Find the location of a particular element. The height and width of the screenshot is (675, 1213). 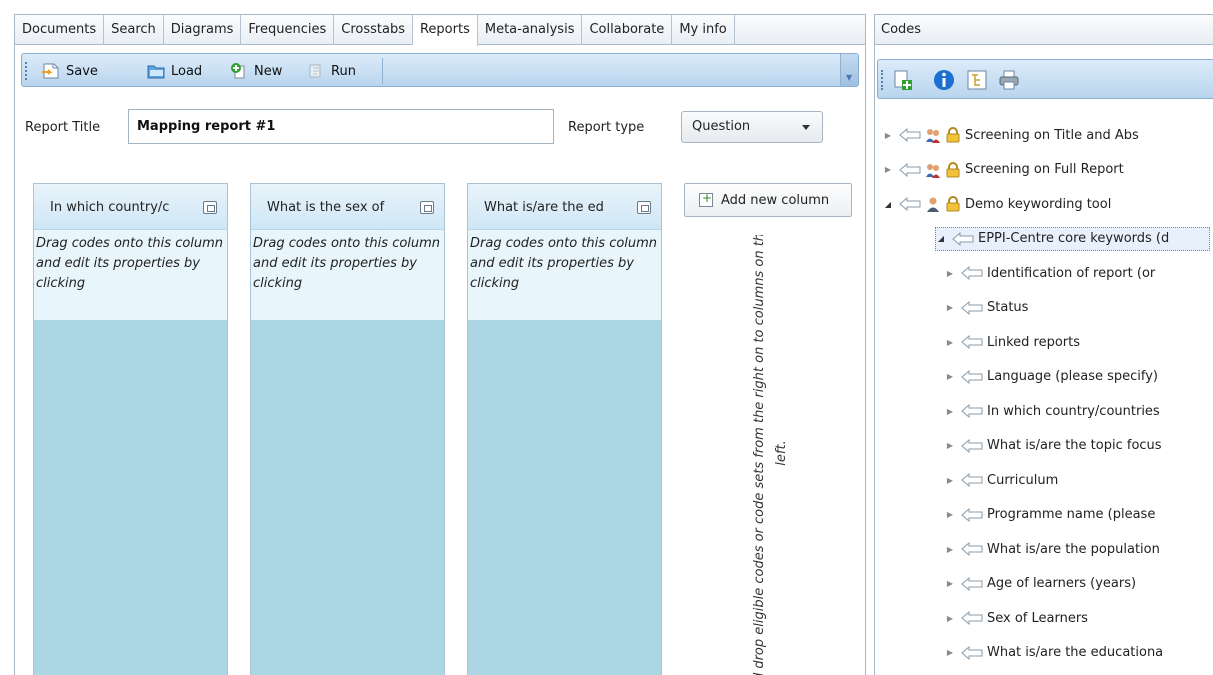

code-tree-item: ▶ Linked reports is located at coordinates (1012, 342).